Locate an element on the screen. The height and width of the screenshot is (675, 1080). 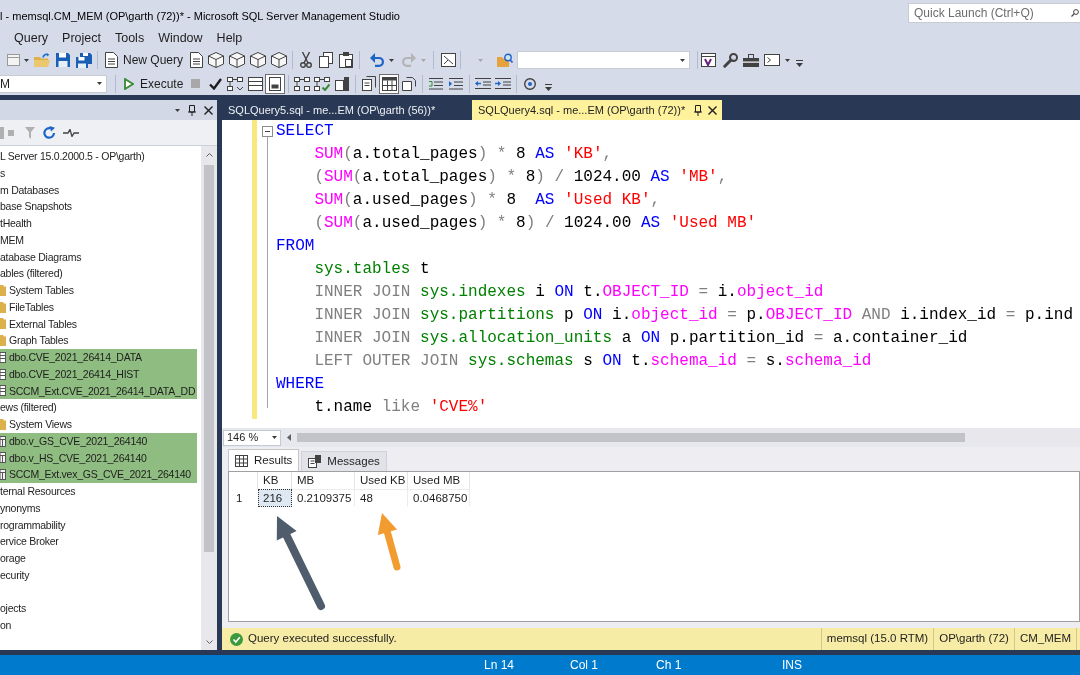
view-icon is located at coordinates (3, 475).